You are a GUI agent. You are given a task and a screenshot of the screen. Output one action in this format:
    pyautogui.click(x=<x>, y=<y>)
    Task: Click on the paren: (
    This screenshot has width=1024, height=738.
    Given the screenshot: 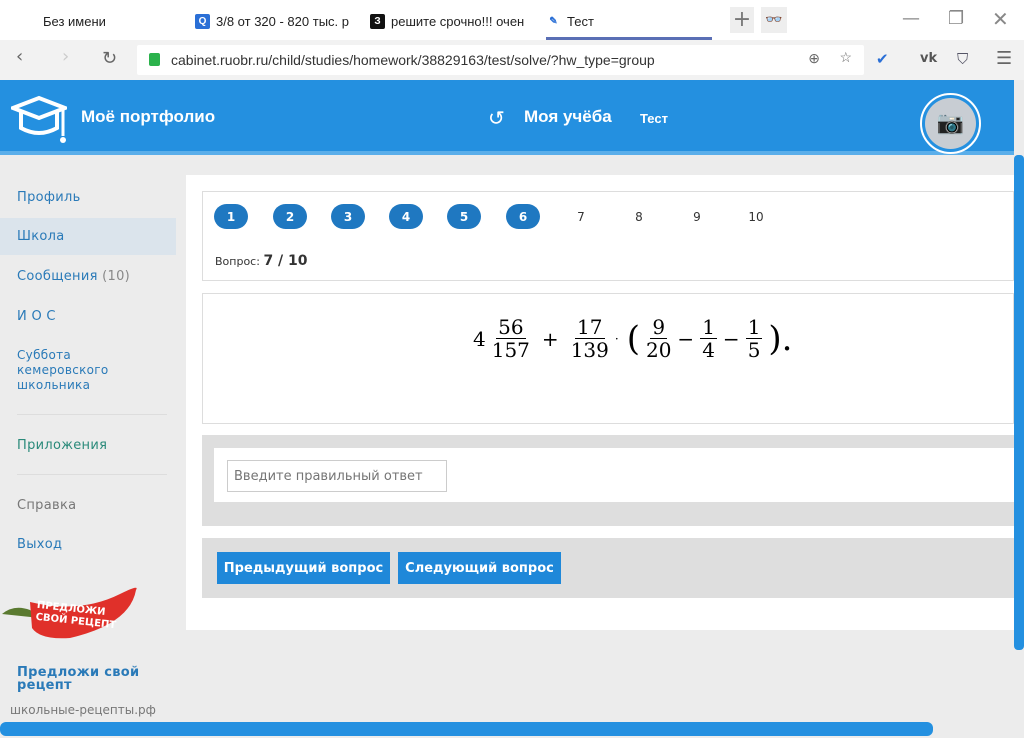 What is the action you would take?
    pyautogui.click(x=633, y=338)
    